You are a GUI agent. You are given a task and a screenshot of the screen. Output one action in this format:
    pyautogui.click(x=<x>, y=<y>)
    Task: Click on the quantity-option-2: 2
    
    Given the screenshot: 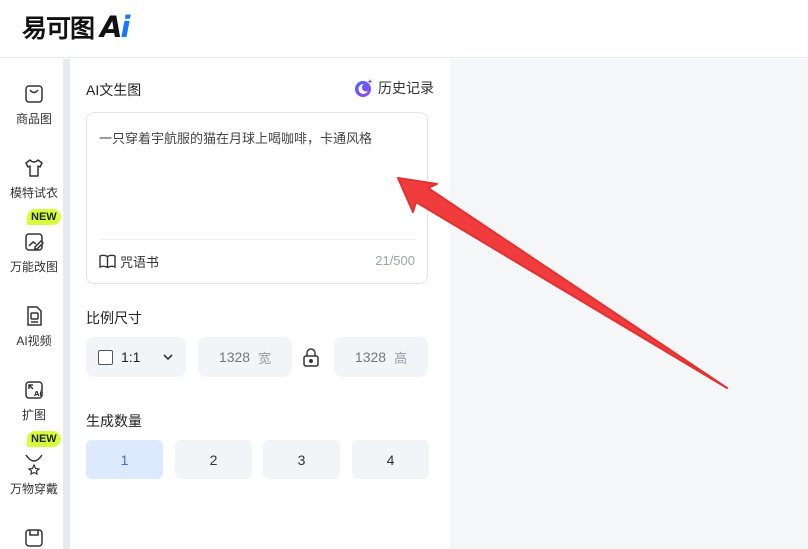 What is the action you would take?
    pyautogui.click(x=213, y=459)
    